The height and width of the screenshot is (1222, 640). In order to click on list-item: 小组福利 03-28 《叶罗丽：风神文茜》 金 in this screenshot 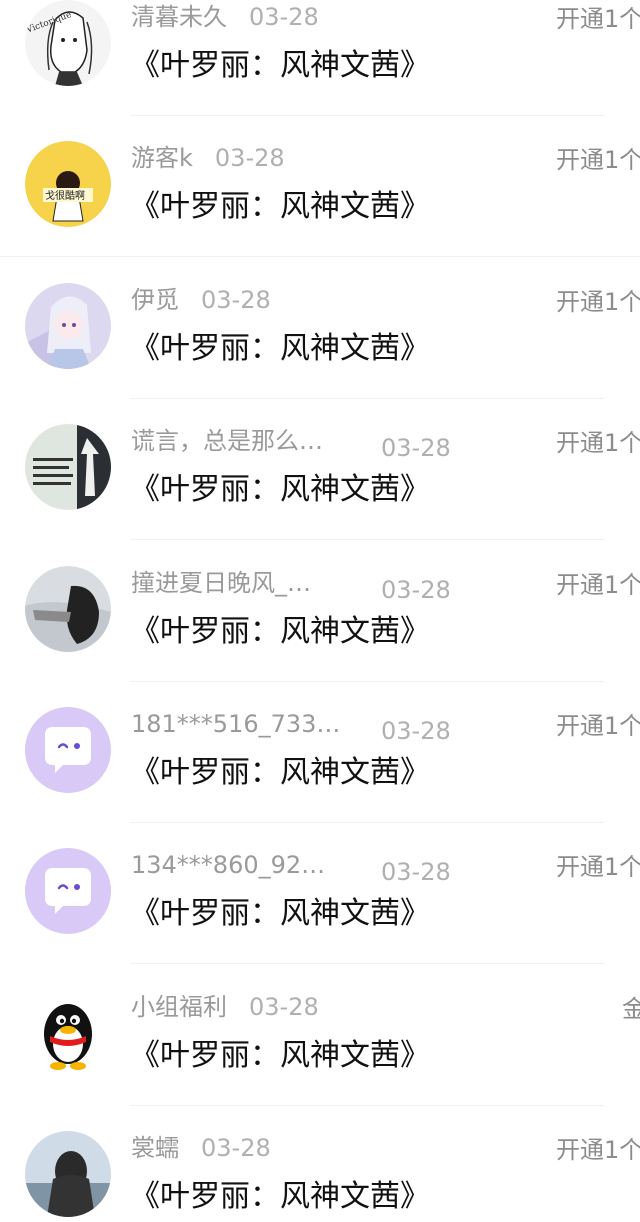, I will do `click(320, 1058)`.